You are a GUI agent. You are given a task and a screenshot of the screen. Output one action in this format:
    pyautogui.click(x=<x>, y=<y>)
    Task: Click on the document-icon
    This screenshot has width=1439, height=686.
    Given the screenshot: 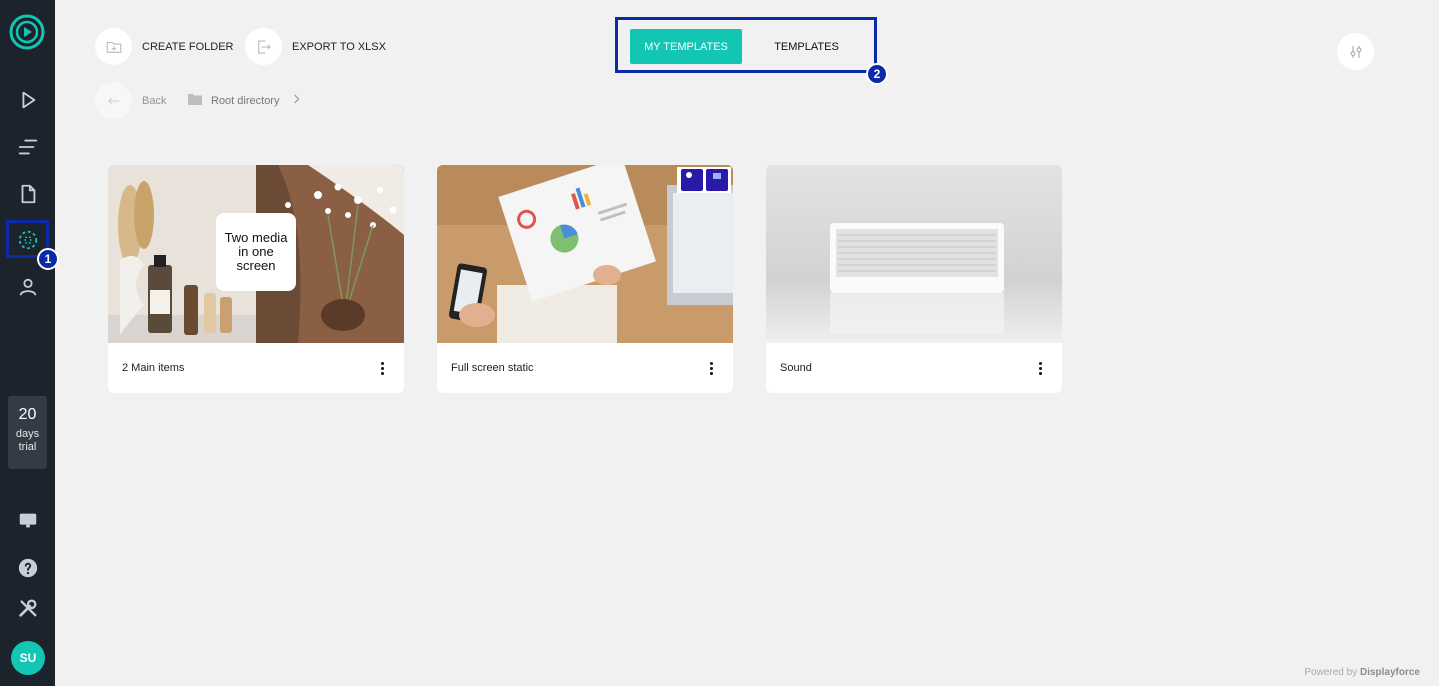 What is the action you would take?
    pyautogui.click(x=27, y=193)
    